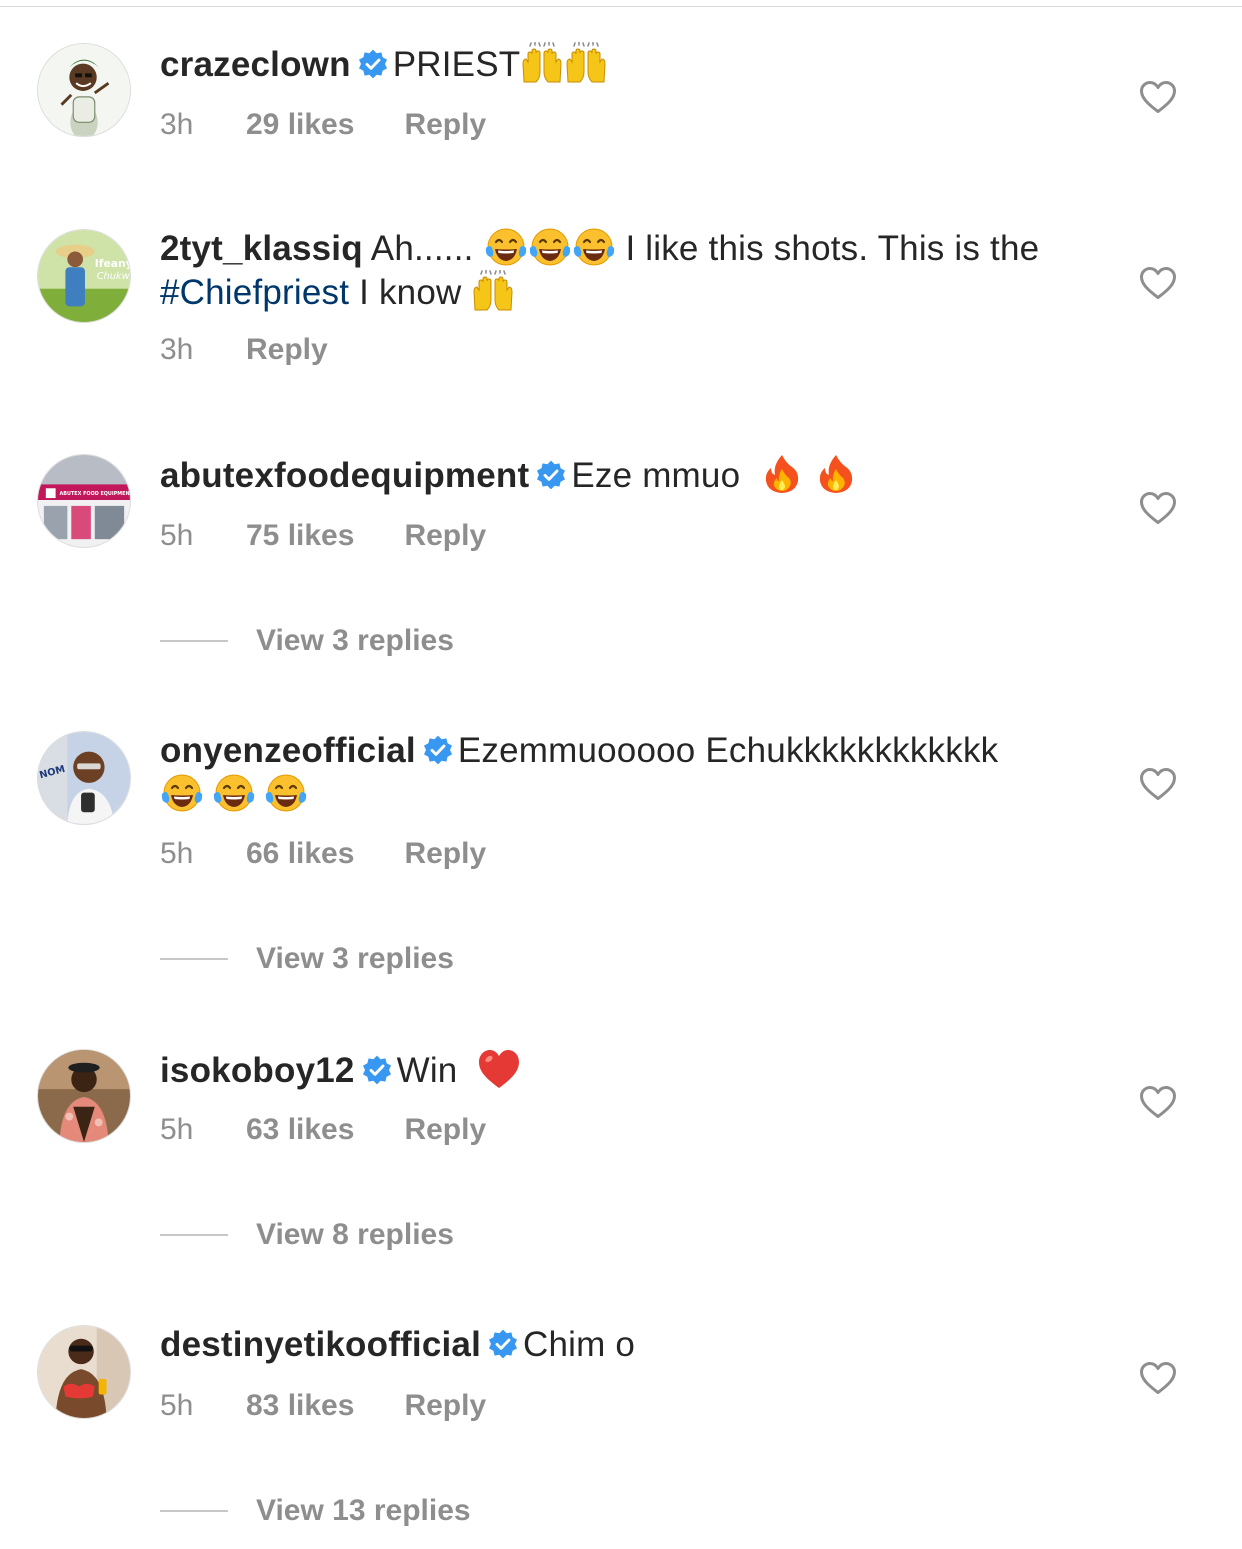  I want to click on comment-body-part3: I know, so click(410, 292).